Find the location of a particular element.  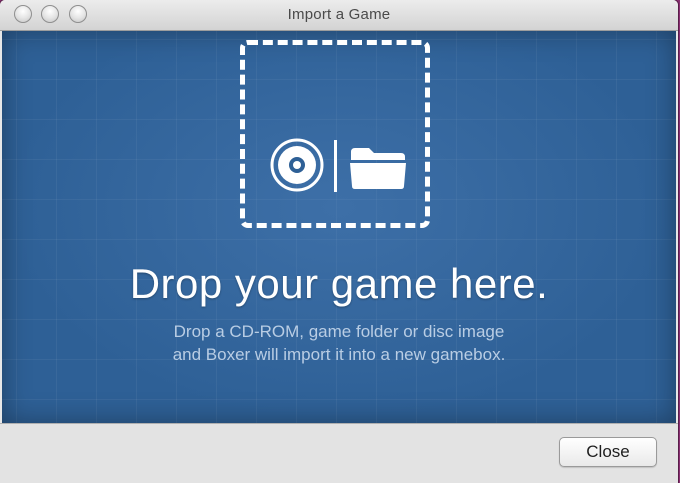

window-title: Import a Game is located at coordinates (339, 14).